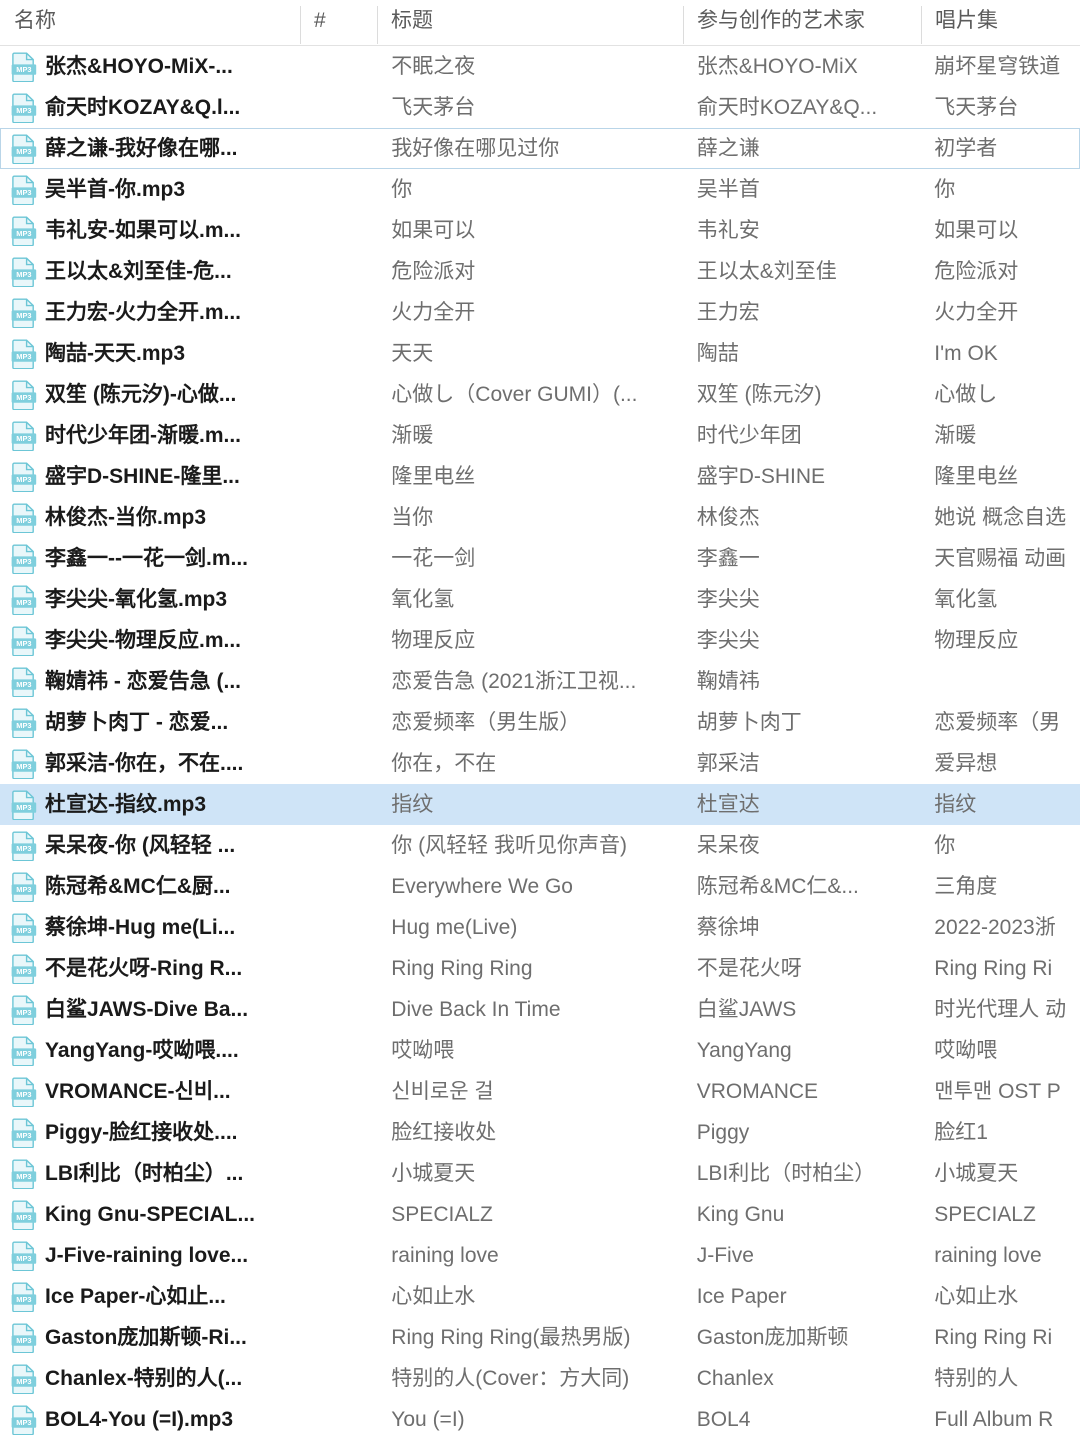 This screenshot has width=1080, height=1440. I want to click on file-row: MP3 薛之谦-我好像在哪... 我好像在哪见过你 薛之谦 初学者, so click(540, 148).